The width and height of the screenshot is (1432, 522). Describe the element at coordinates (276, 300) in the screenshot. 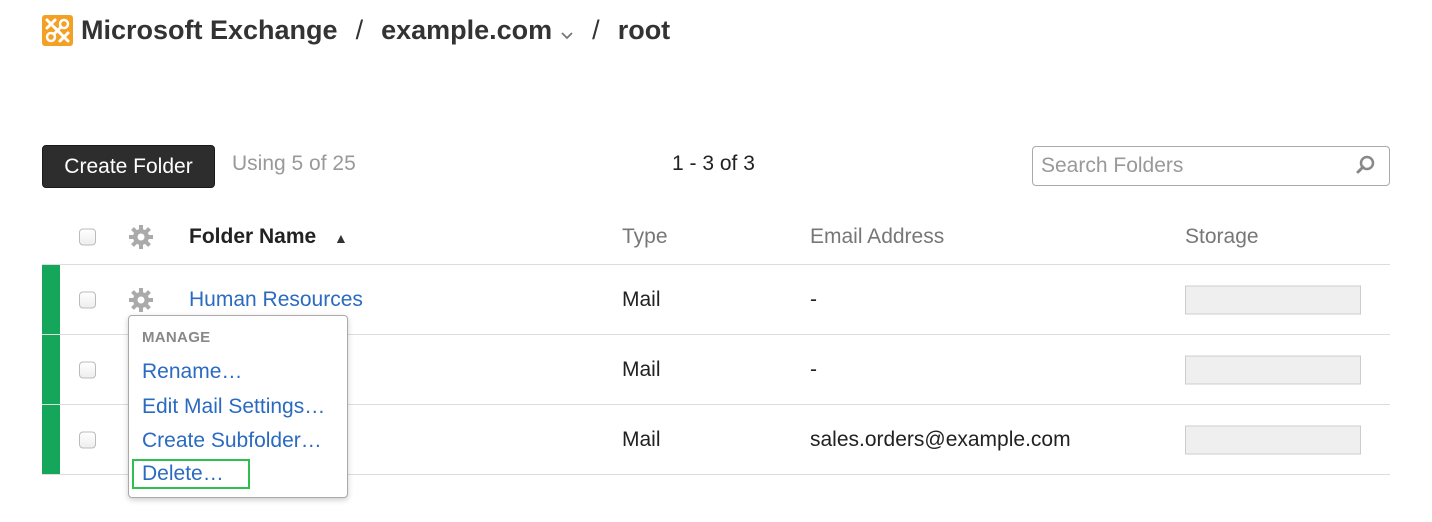

I see `folder-name-link: Human Resources` at that location.